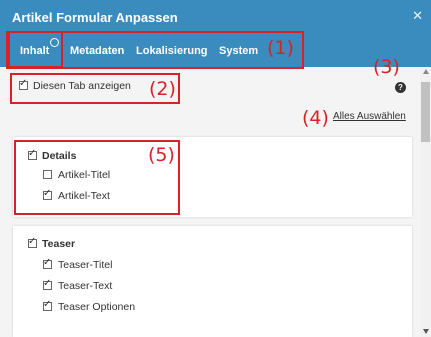 This screenshot has height=337, width=431. Describe the element at coordinates (85, 265) in the screenshot. I see `teaser-titel-label: Teaser-Titel` at that location.